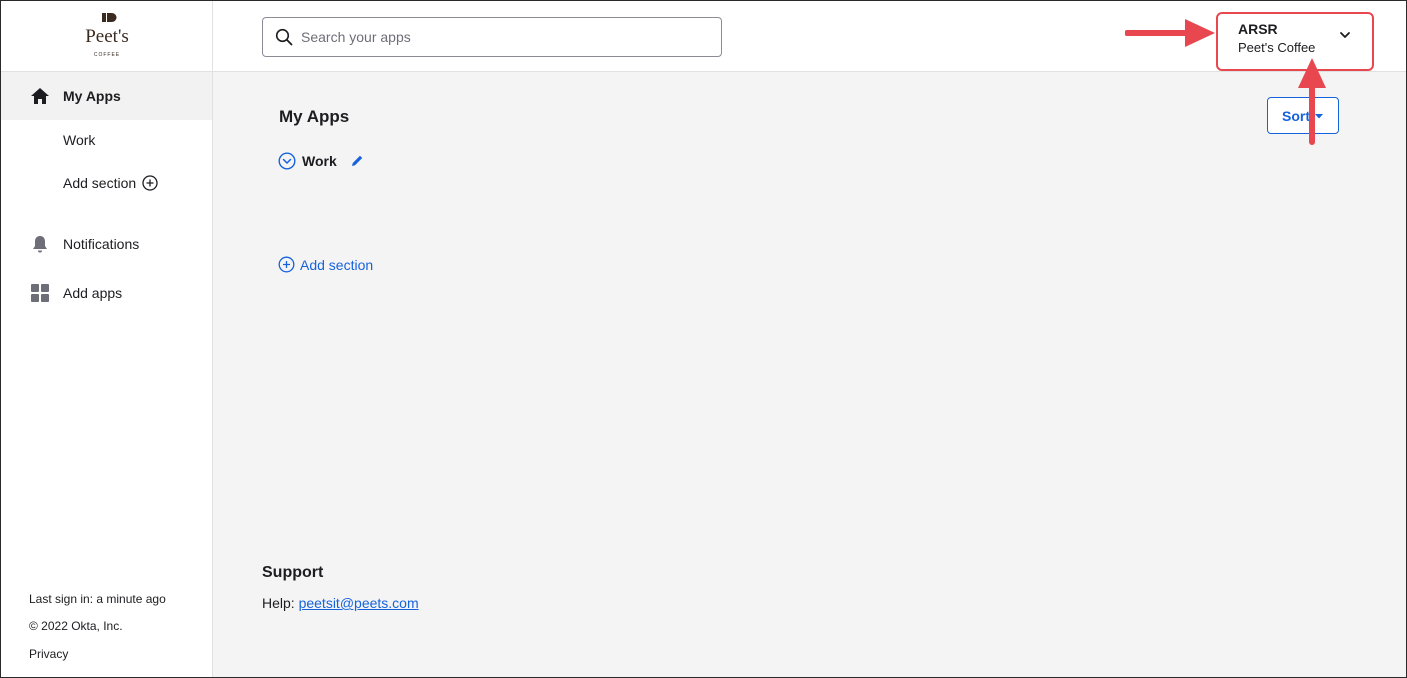 The image size is (1407, 678). I want to click on support-heading: Support, so click(293, 572).